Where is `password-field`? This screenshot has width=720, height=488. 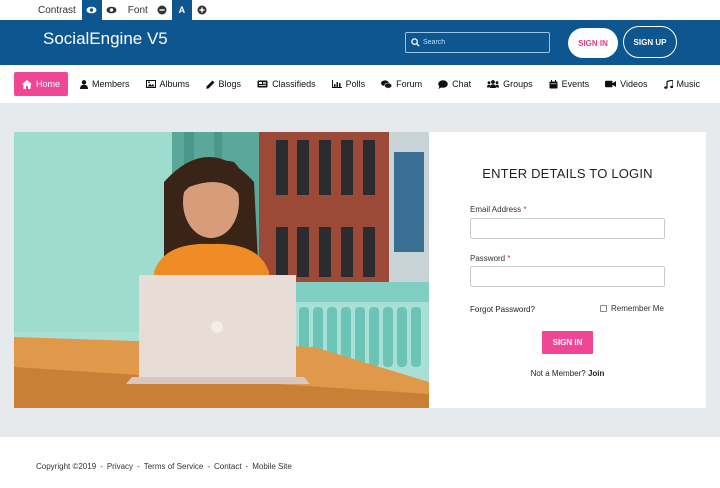
password-field is located at coordinates (567, 276).